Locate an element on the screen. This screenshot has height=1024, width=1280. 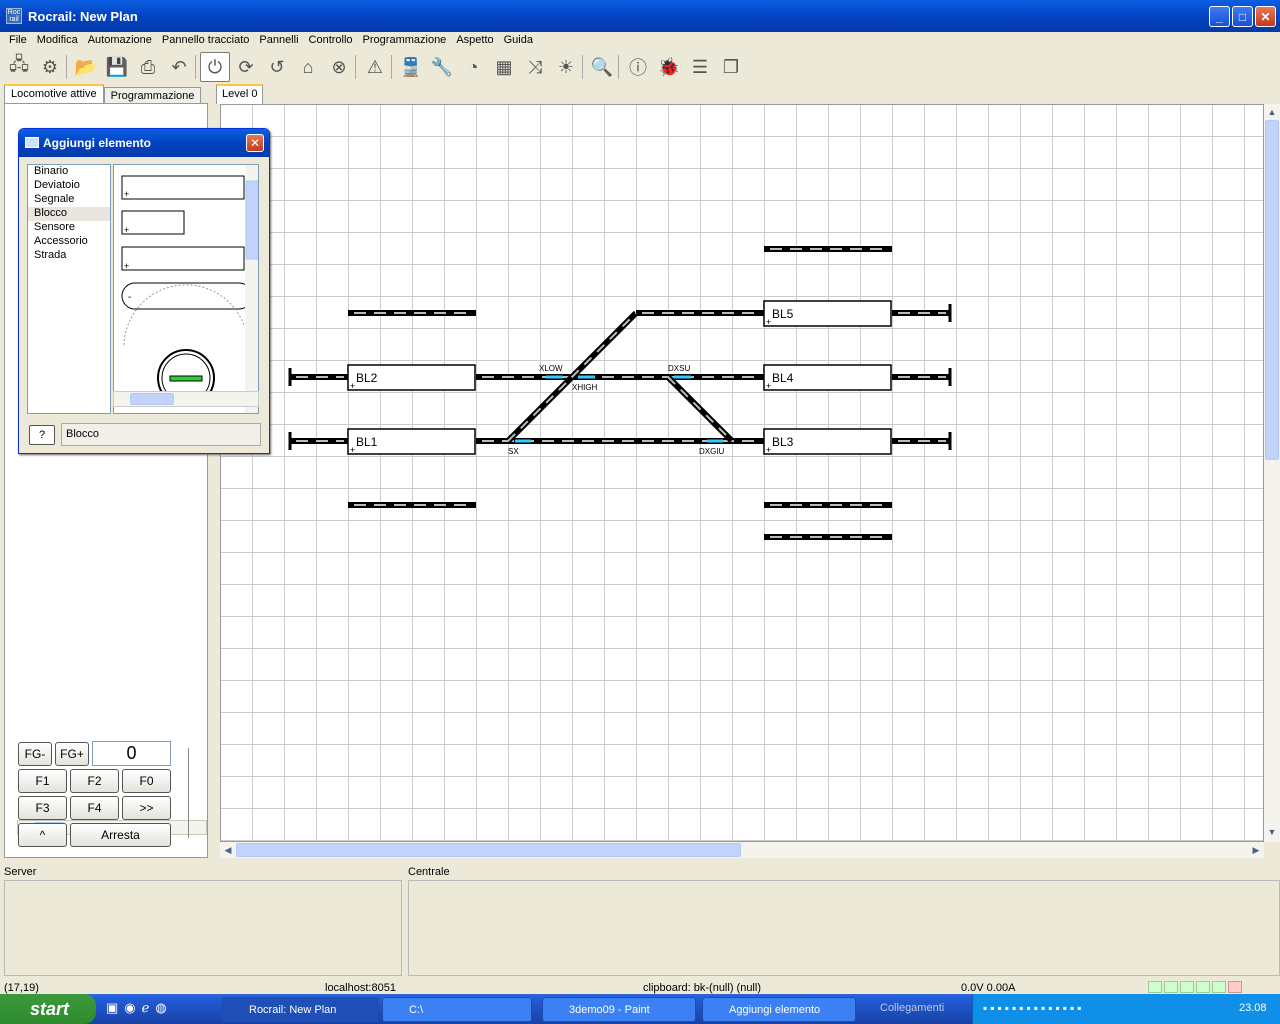
block-label: BL1 is located at coordinates (367, 442).